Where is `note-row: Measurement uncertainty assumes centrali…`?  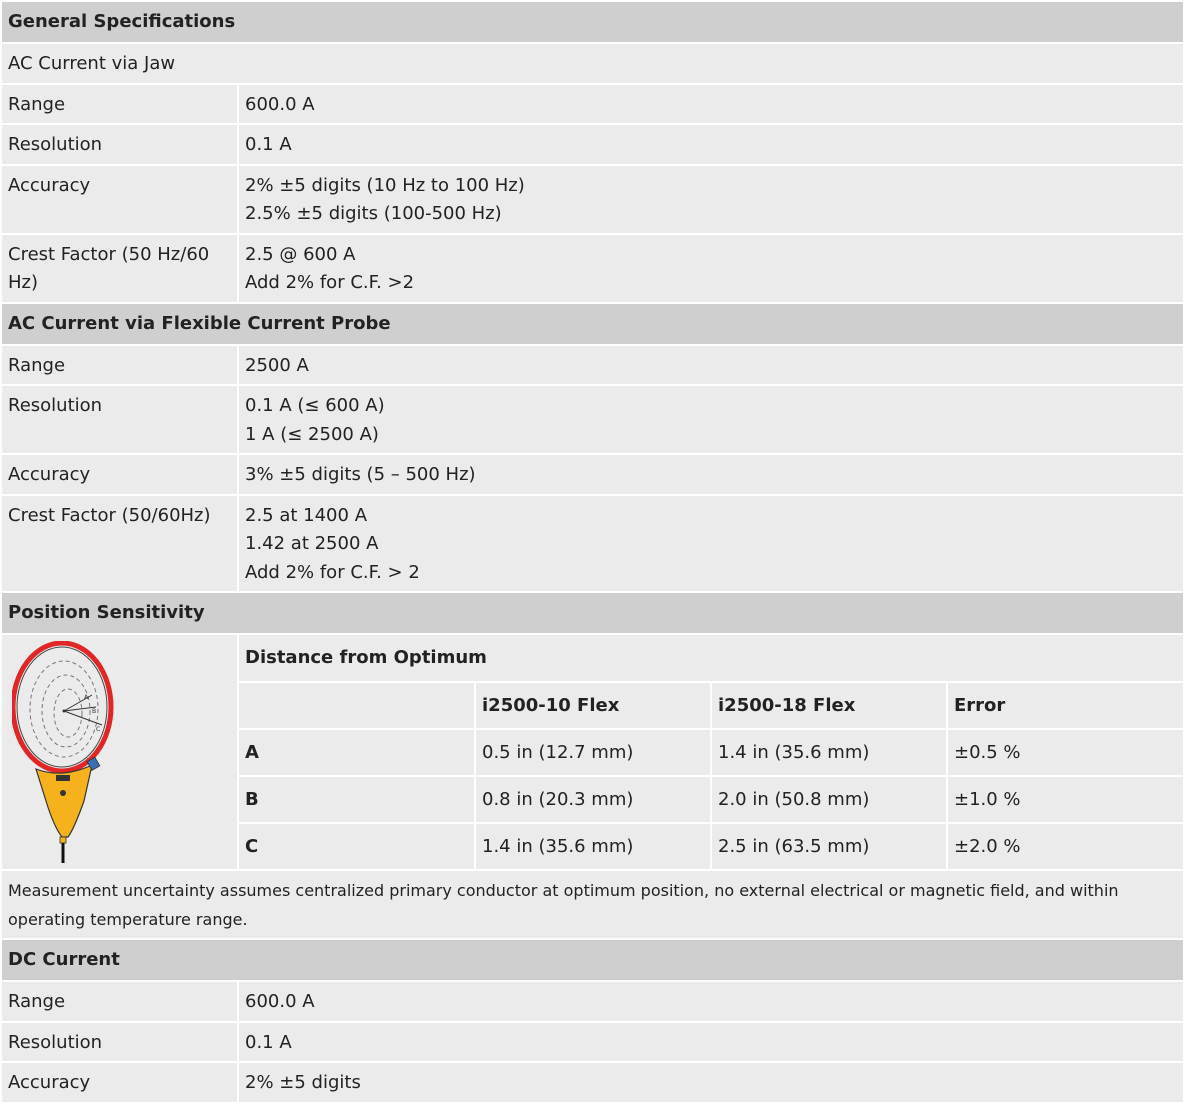 note-row: Measurement uncertainty assumes centrali… is located at coordinates (592, 904).